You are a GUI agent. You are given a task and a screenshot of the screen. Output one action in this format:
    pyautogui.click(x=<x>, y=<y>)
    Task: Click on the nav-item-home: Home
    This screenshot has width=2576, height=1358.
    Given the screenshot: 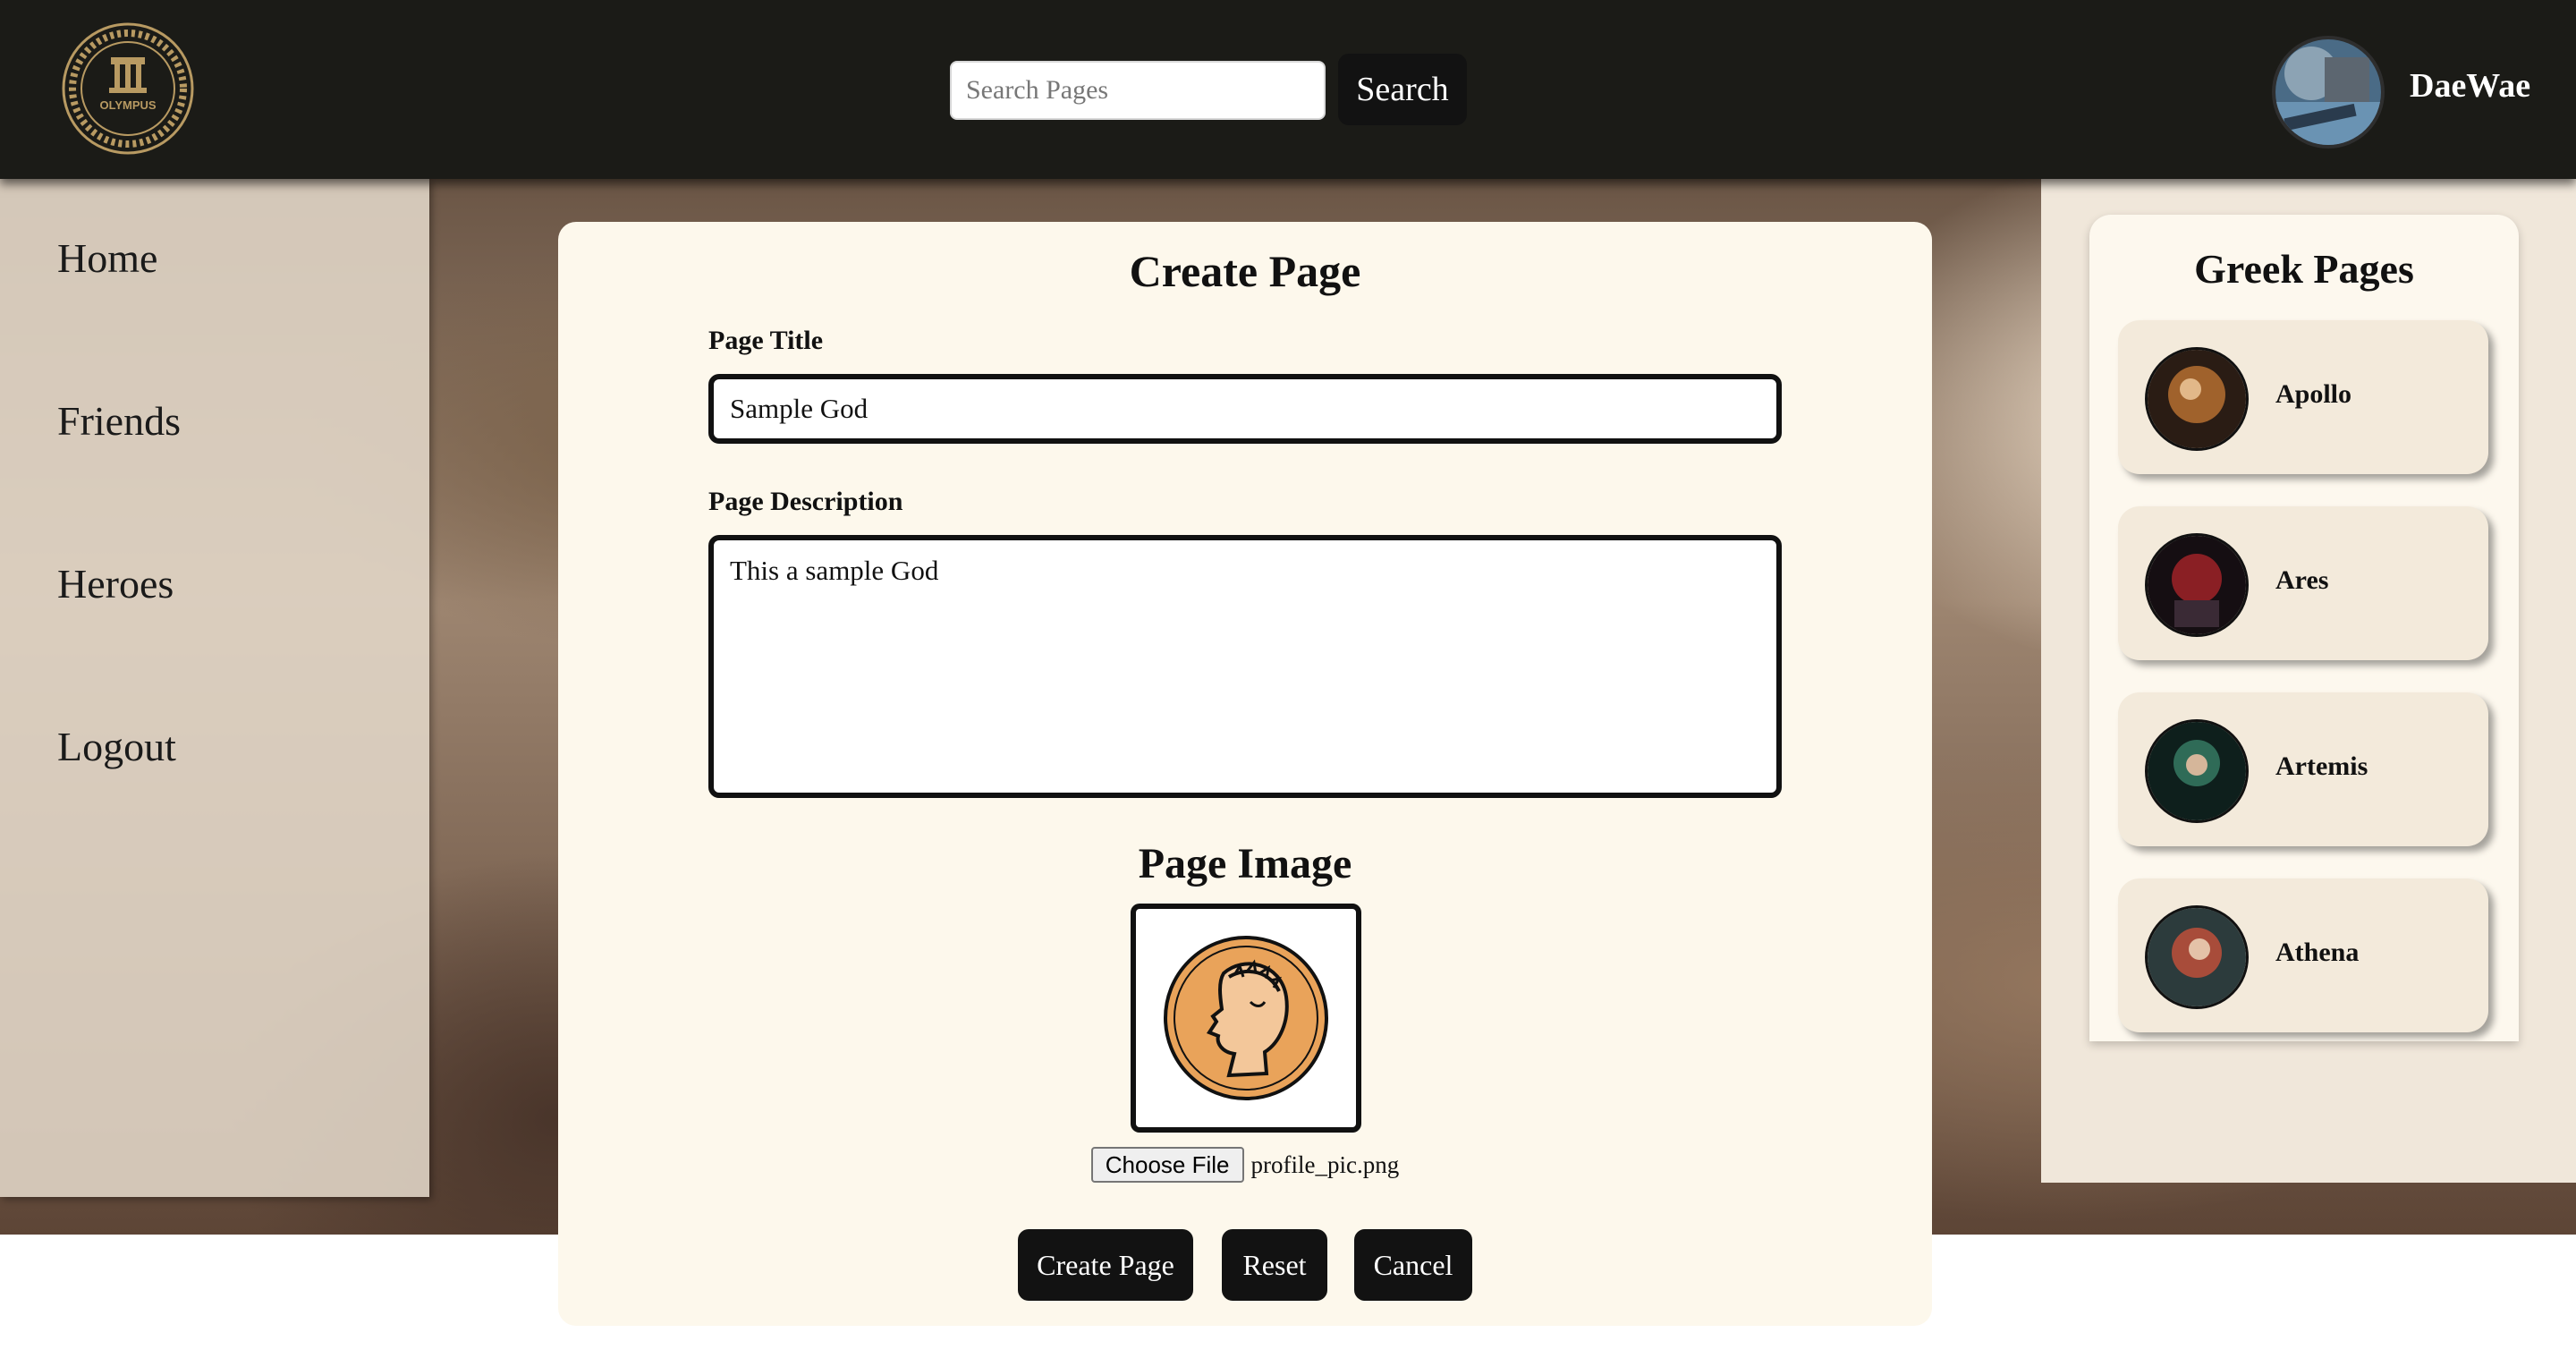 What is the action you would take?
    pyautogui.click(x=107, y=258)
    